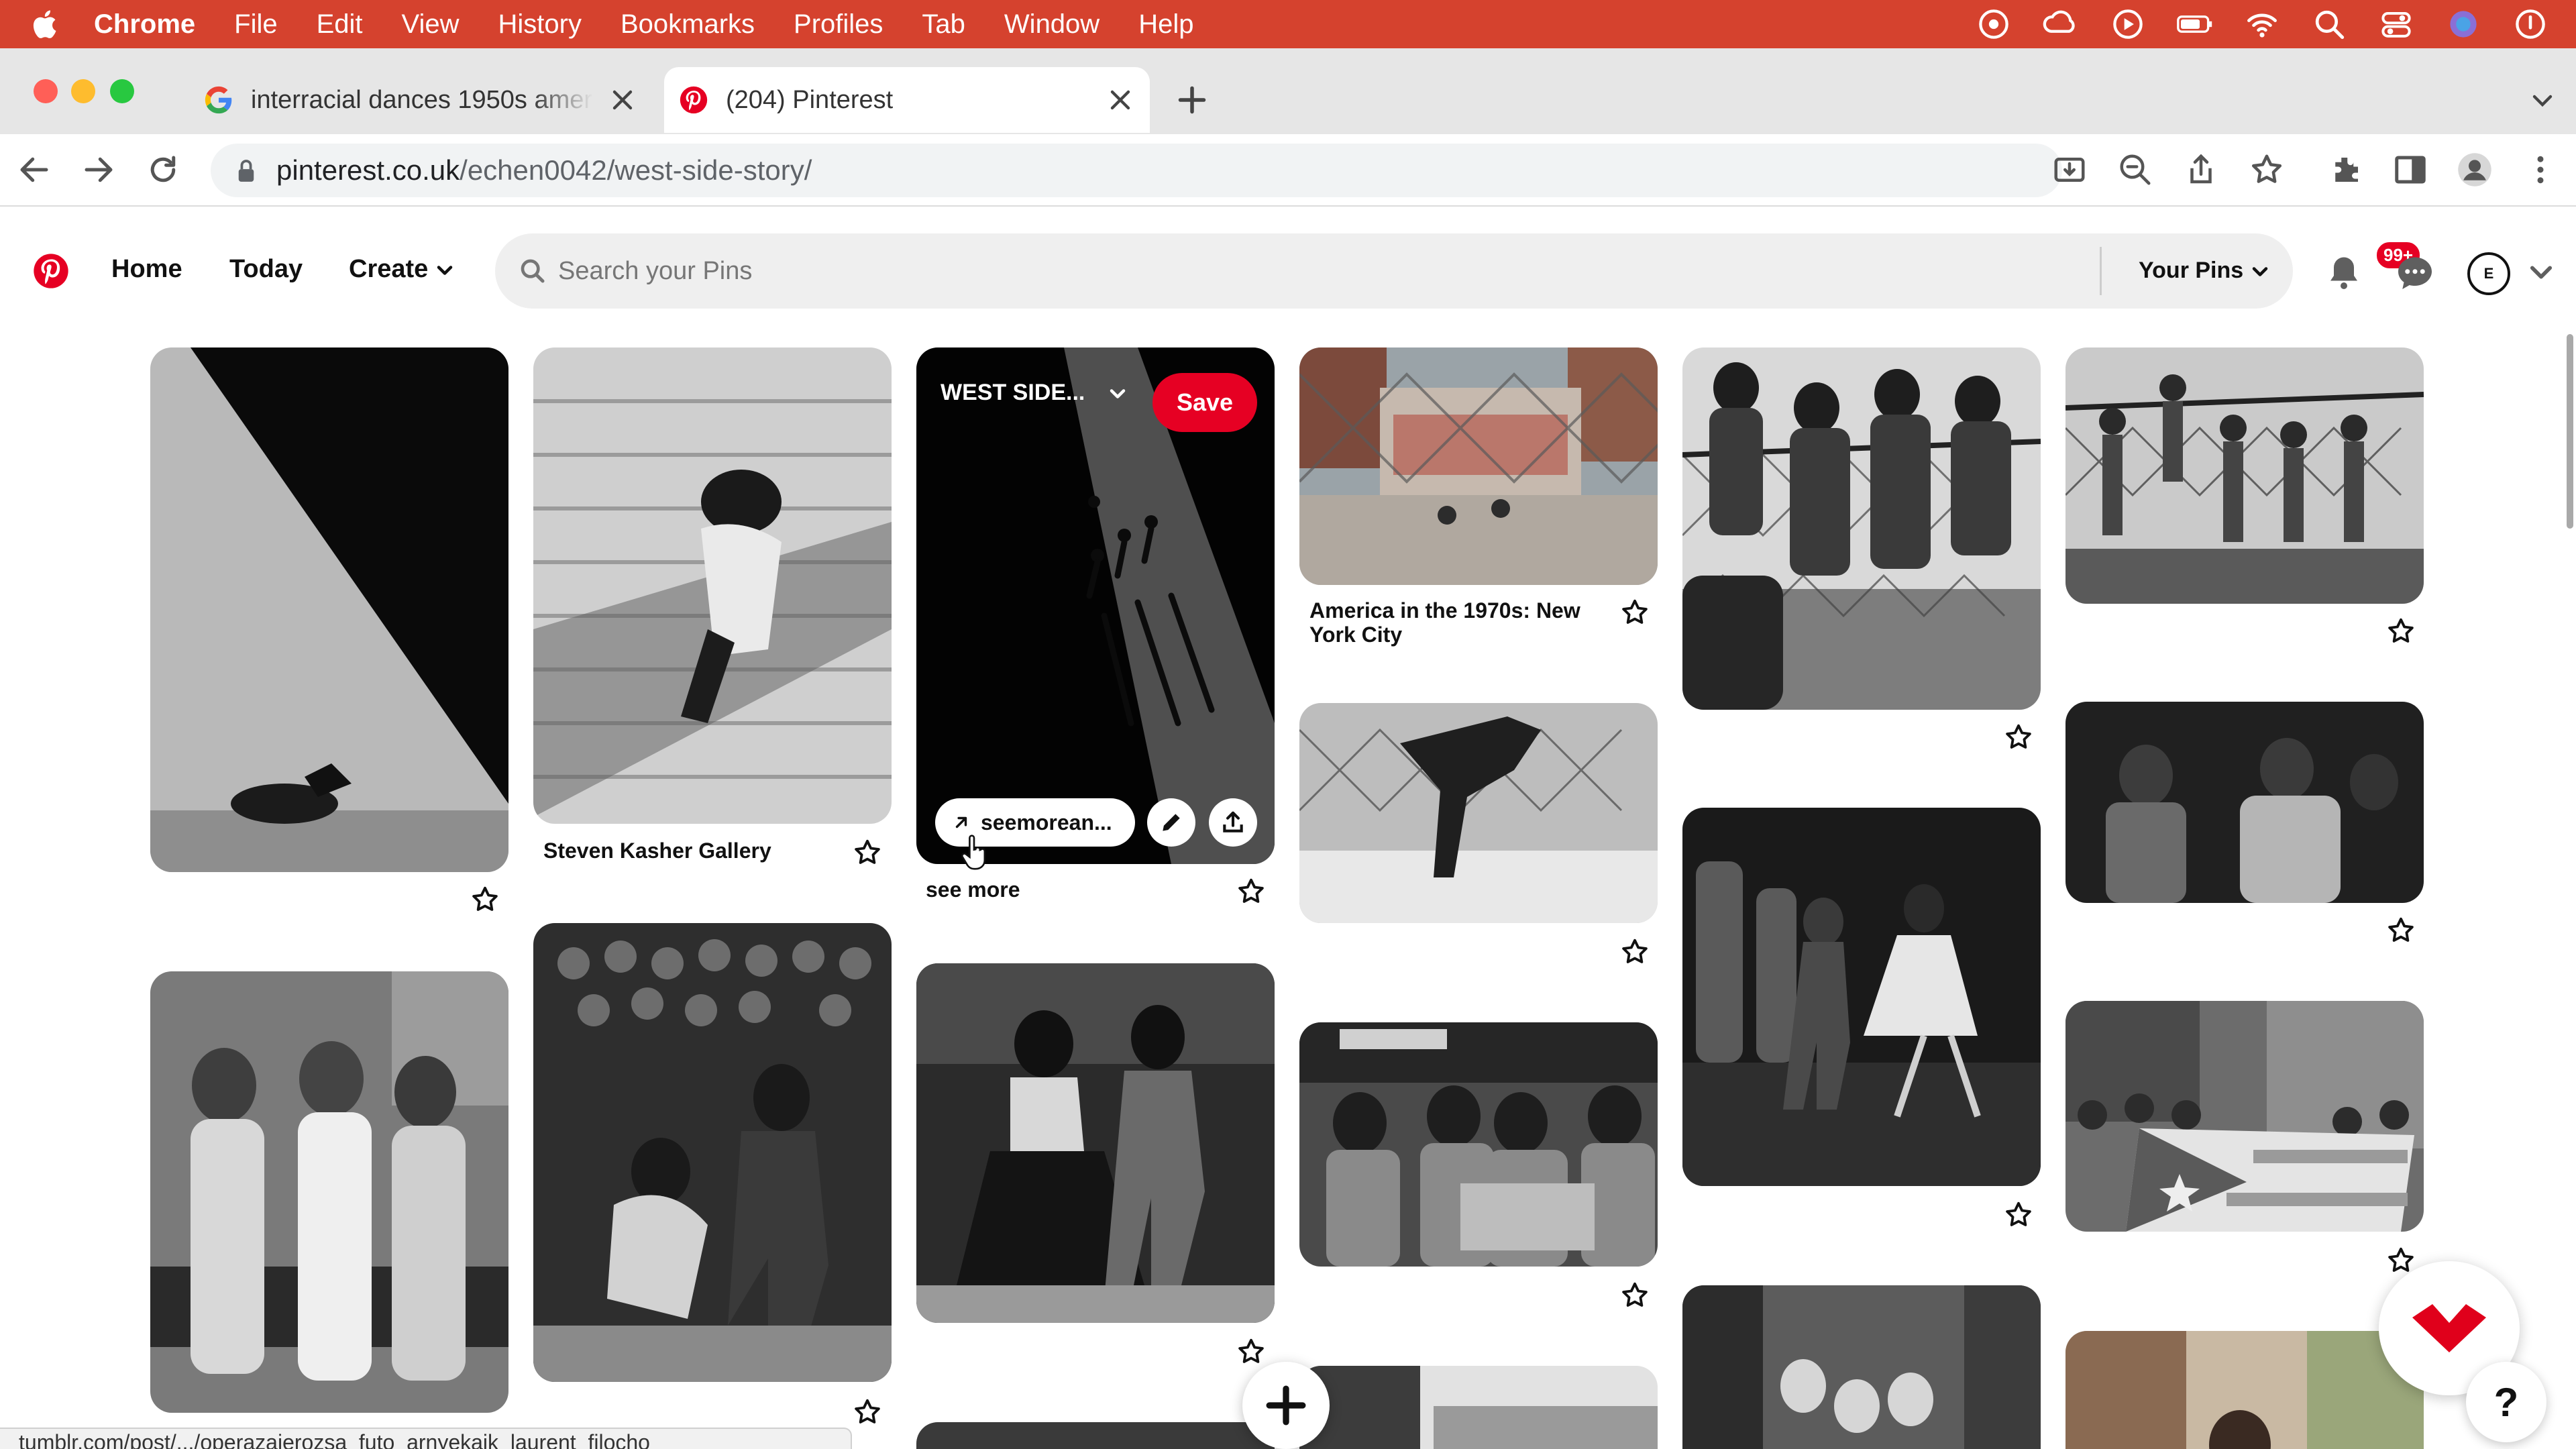  What do you see at coordinates (2244, 475) in the screenshot?
I see `pin-image-kids-on-fence` at bounding box center [2244, 475].